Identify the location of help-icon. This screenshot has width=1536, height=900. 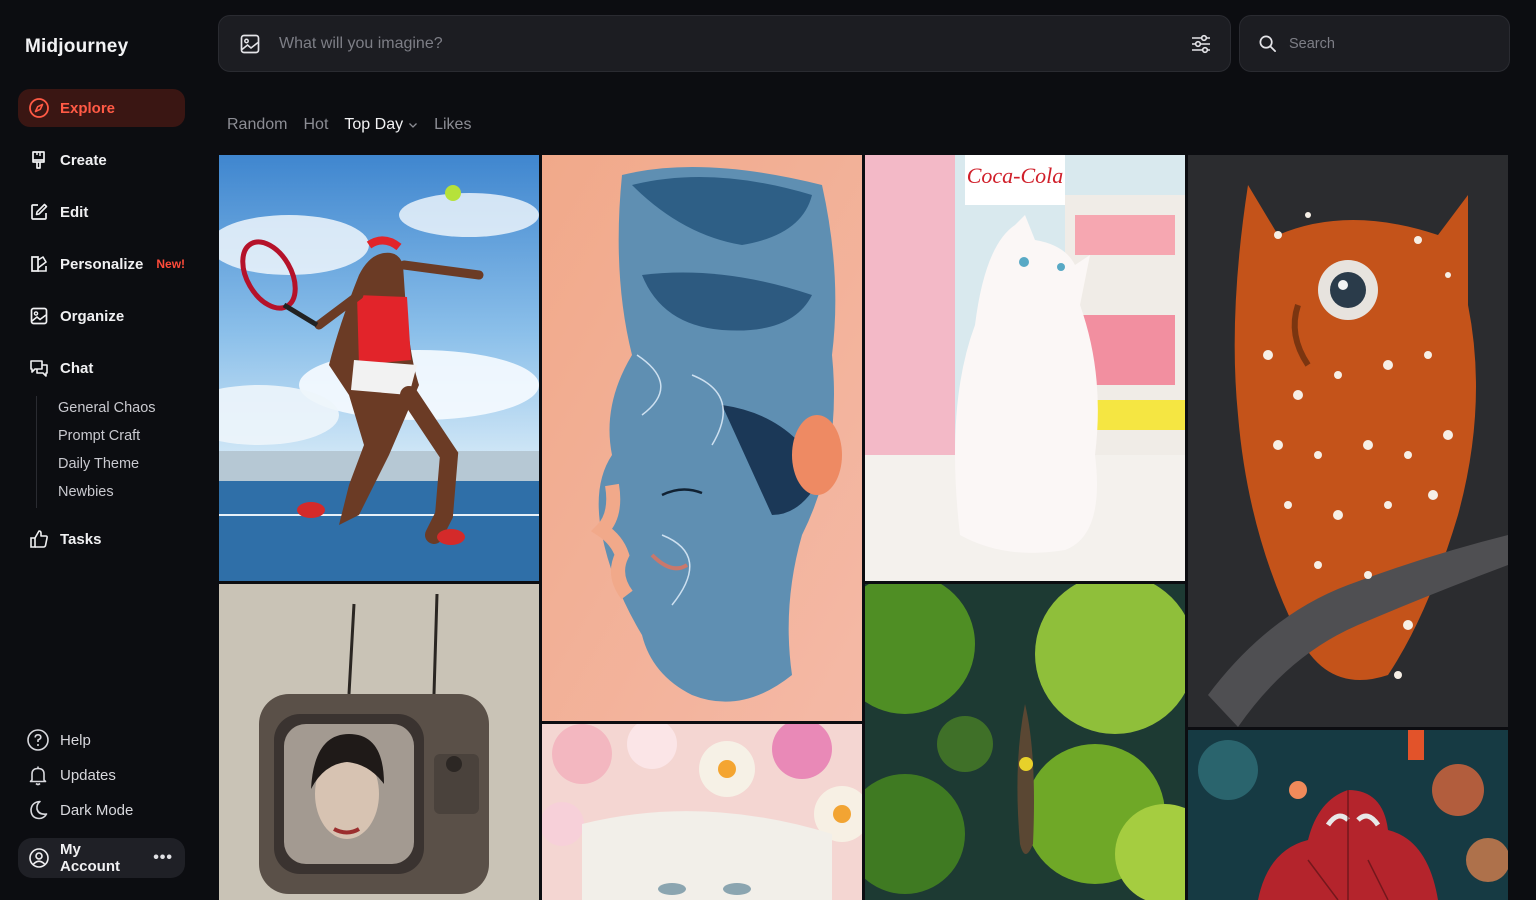
(38, 740).